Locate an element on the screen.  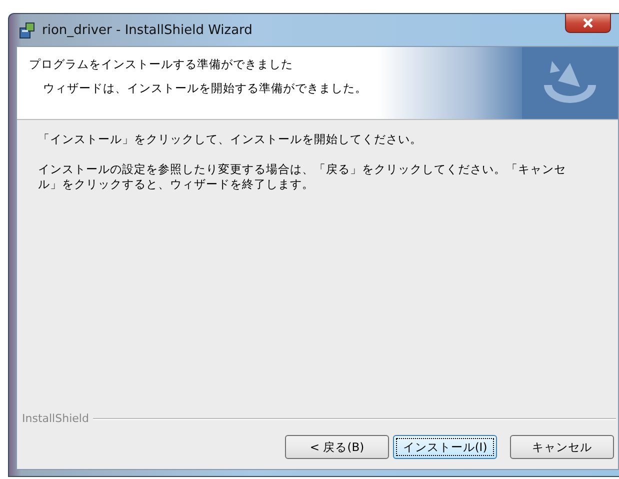
header-subtitle: ウィザードは、インストールを開始する準備ができました。 is located at coordinates (205, 88).